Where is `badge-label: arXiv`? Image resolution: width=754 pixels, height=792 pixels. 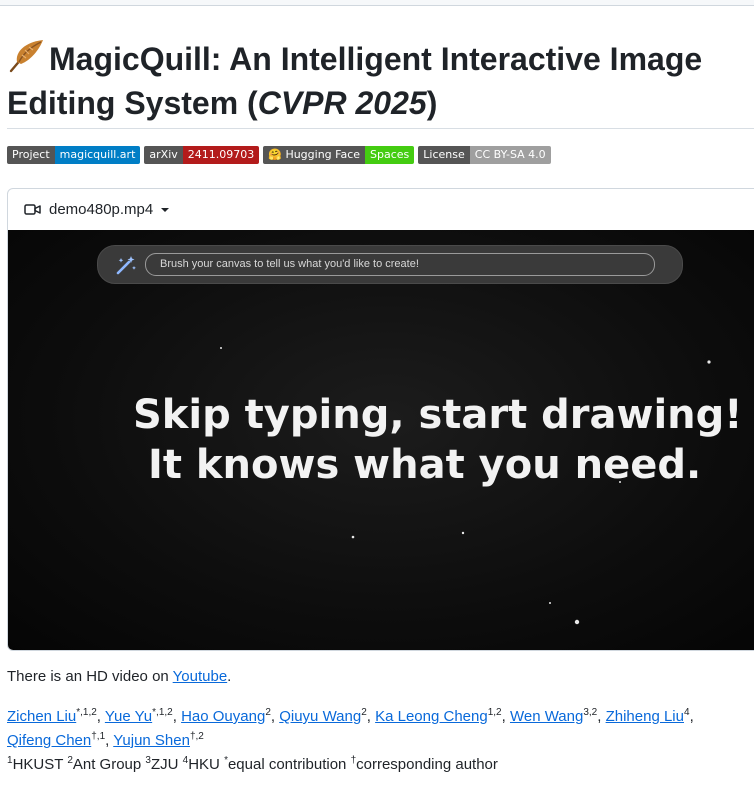 badge-label: arXiv is located at coordinates (163, 155).